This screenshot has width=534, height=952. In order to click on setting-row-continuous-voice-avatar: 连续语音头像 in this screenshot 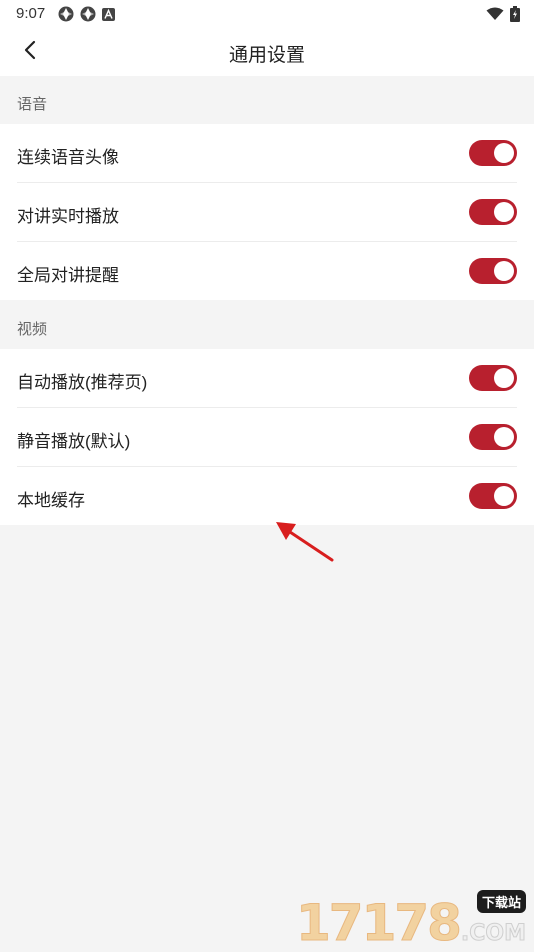, I will do `click(267, 153)`.